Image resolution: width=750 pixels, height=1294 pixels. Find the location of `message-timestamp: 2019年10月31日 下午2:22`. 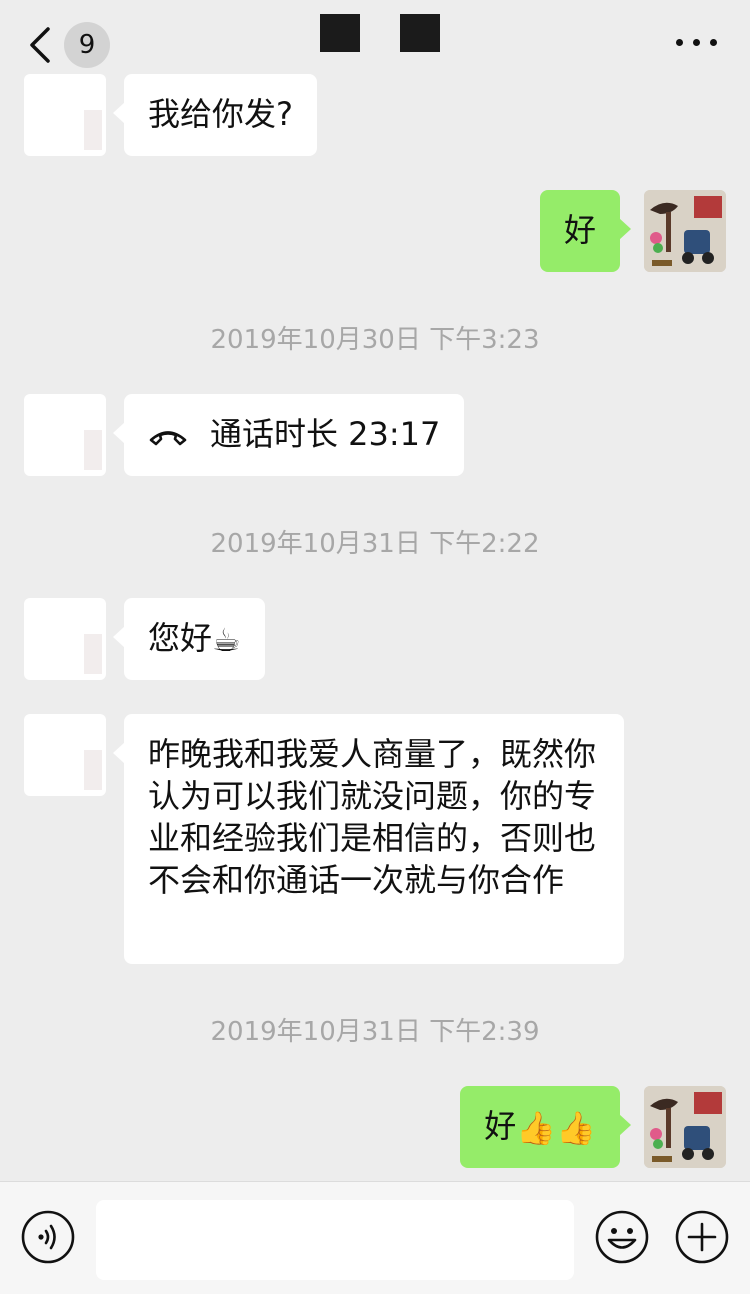

message-timestamp: 2019年10月31日 下午2:22 is located at coordinates (375, 544).